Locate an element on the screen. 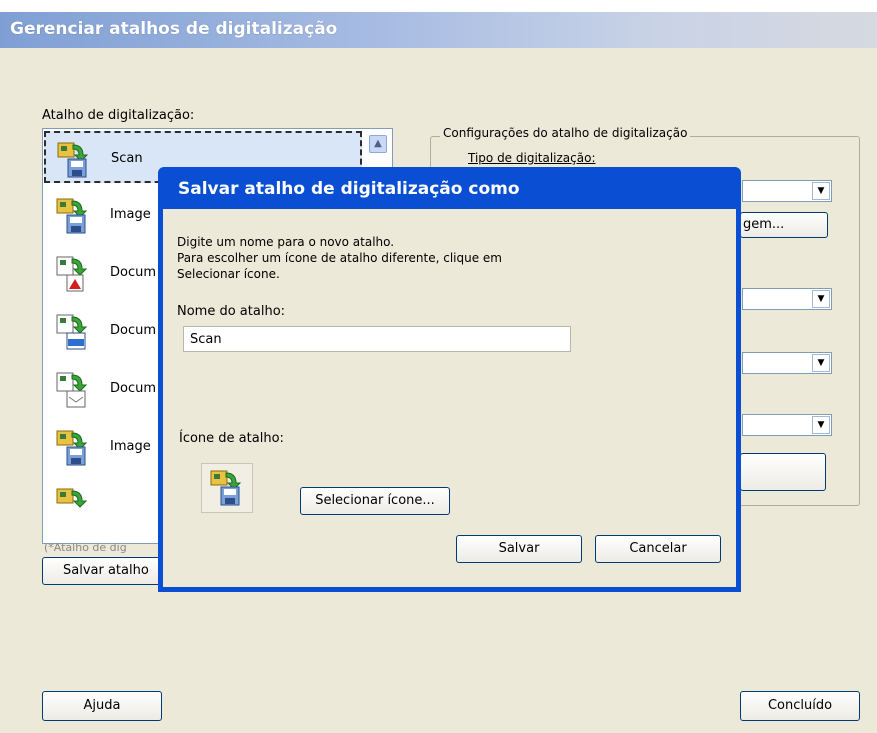 The image size is (877, 733). settings-select-4: ▼ is located at coordinates (787, 425).